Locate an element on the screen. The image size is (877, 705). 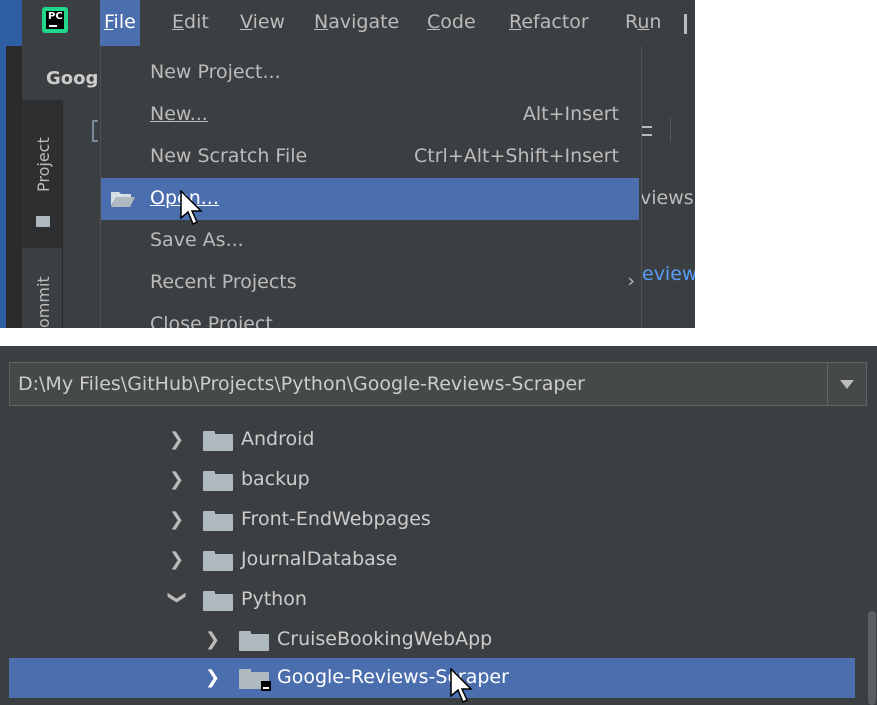
menu-file: File is located at coordinates (120, 23).